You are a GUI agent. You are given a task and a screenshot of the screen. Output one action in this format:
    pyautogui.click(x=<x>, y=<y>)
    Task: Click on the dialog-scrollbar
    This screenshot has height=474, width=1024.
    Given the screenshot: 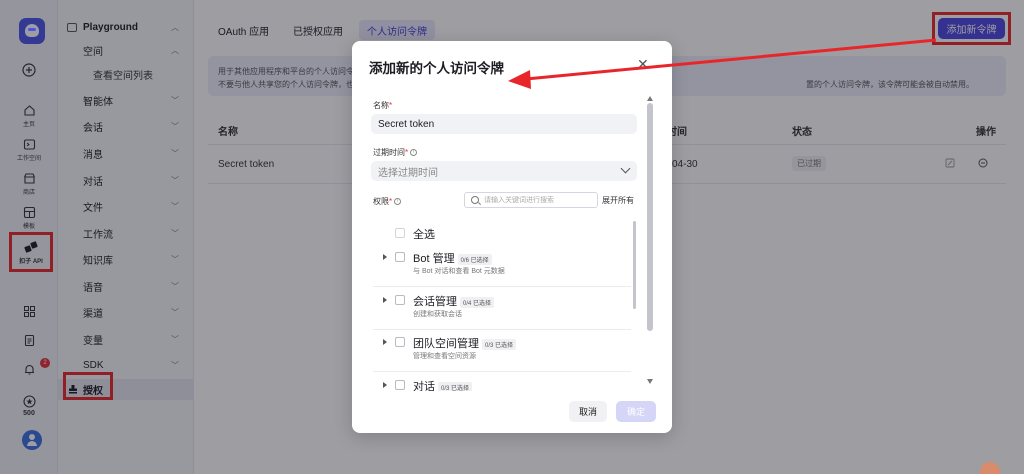 What is the action you would take?
    pyautogui.click(x=650, y=241)
    